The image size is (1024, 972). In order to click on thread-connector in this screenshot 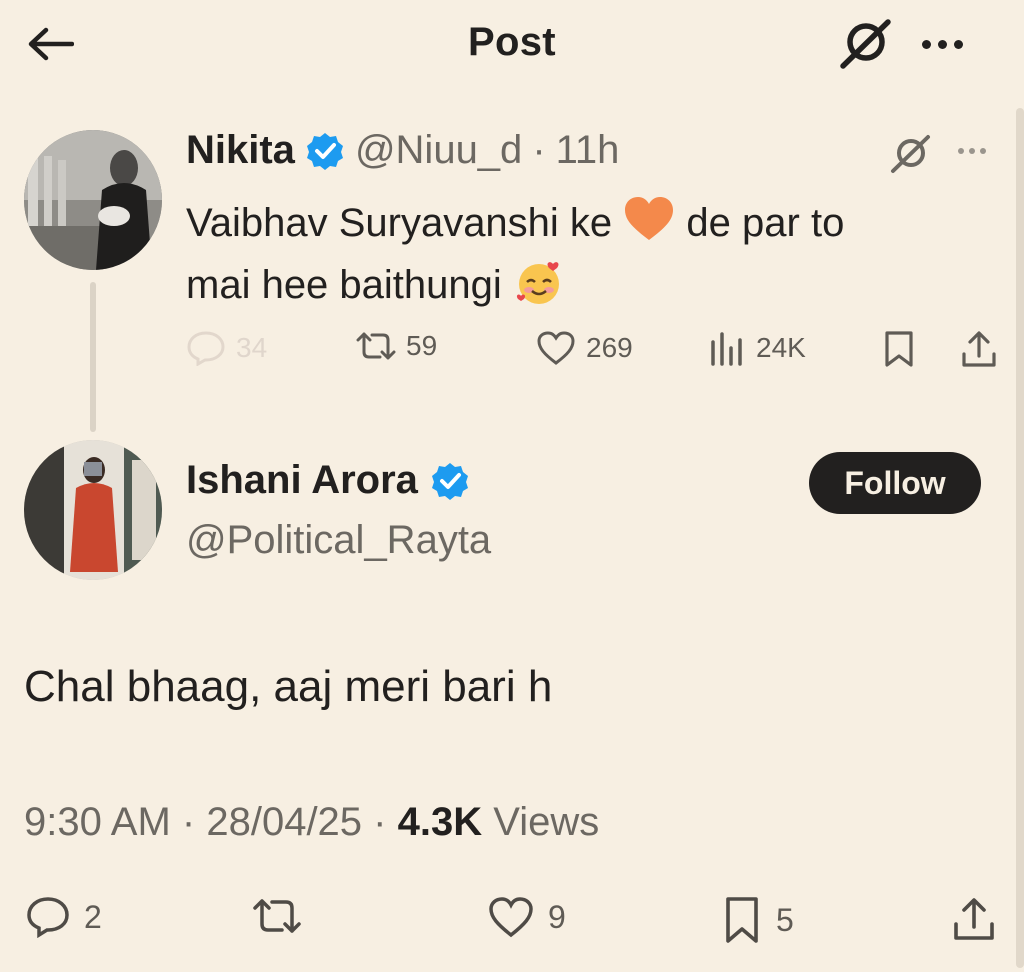, I will do `click(93, 357)`.